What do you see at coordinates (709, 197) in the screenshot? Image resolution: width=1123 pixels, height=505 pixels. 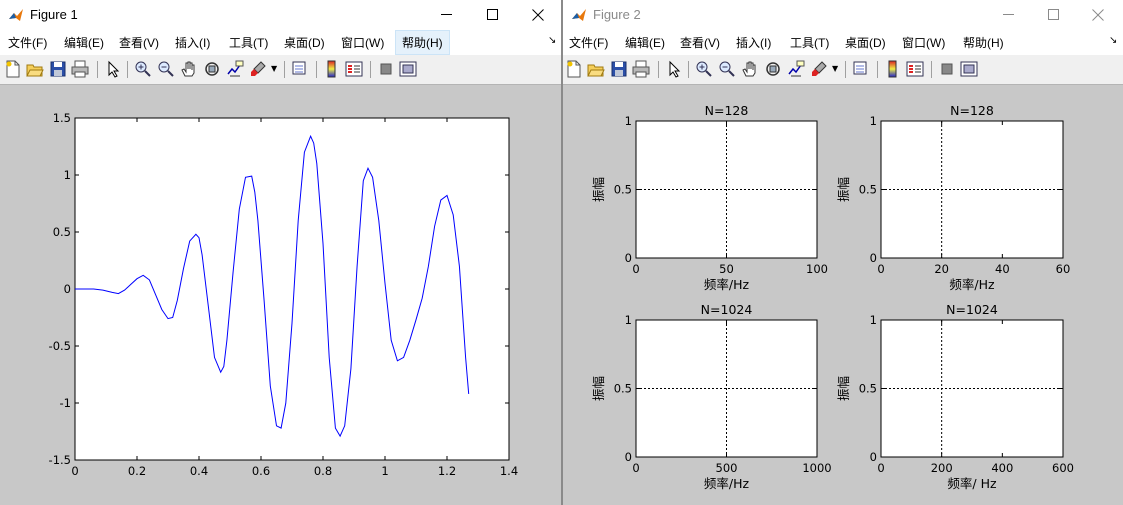 I see `axes-1: 0 50 100 1 0.5 0 N=128 频率/Hz 振幅` at bounding box center [709, 197].